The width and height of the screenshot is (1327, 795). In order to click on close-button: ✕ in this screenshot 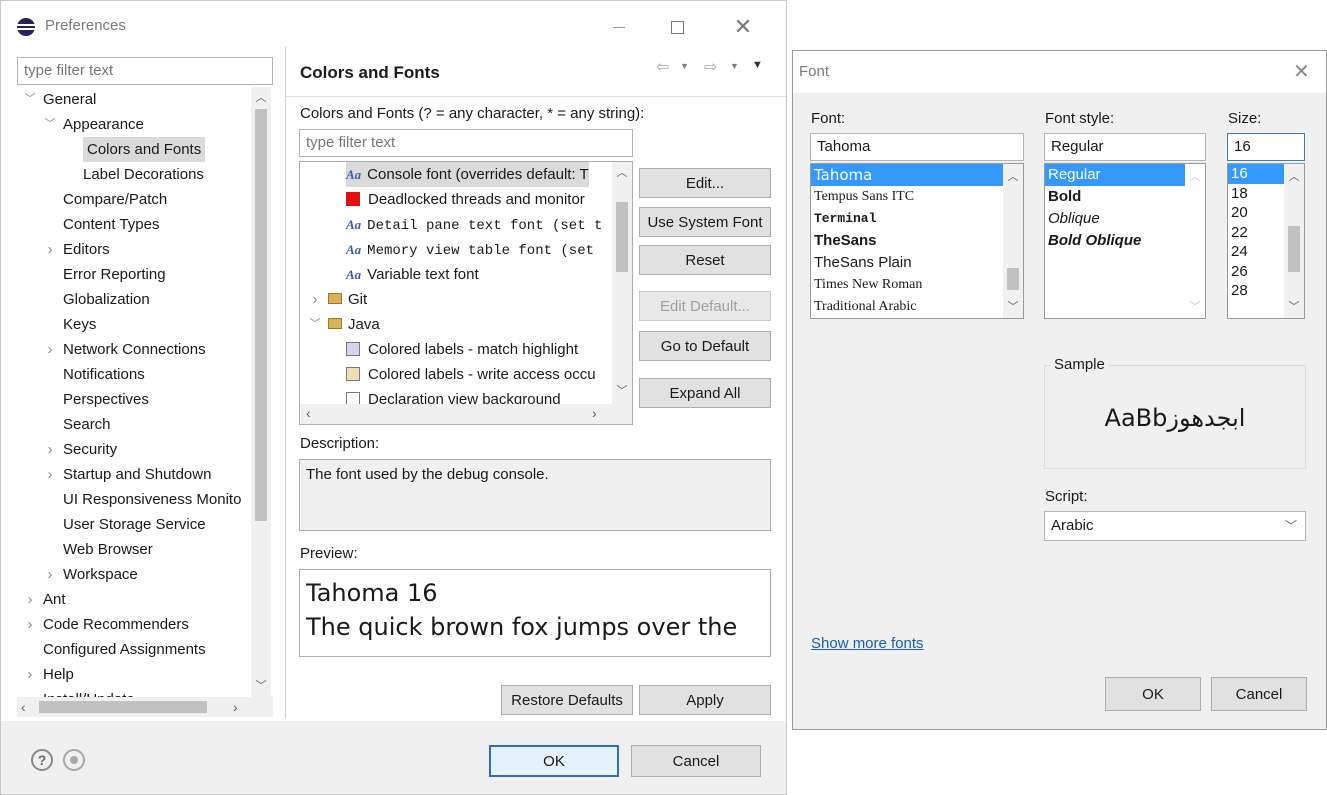, I will do `click(743, 27)`.